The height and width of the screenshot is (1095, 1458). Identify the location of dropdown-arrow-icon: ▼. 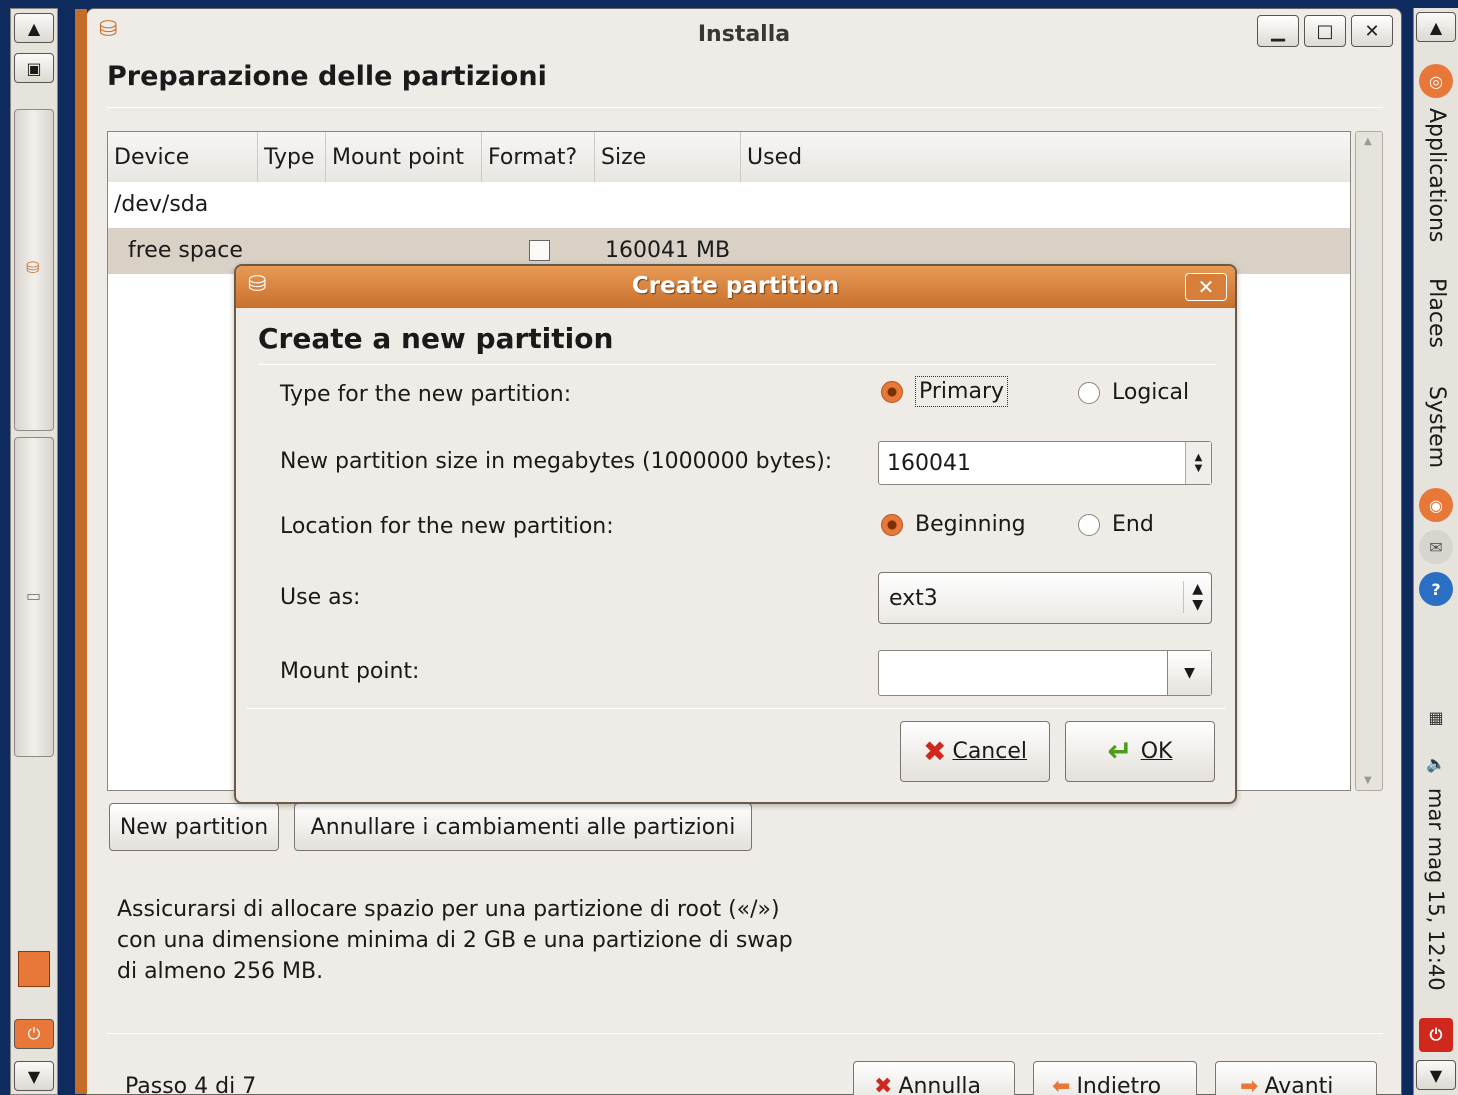
(1189, 673).